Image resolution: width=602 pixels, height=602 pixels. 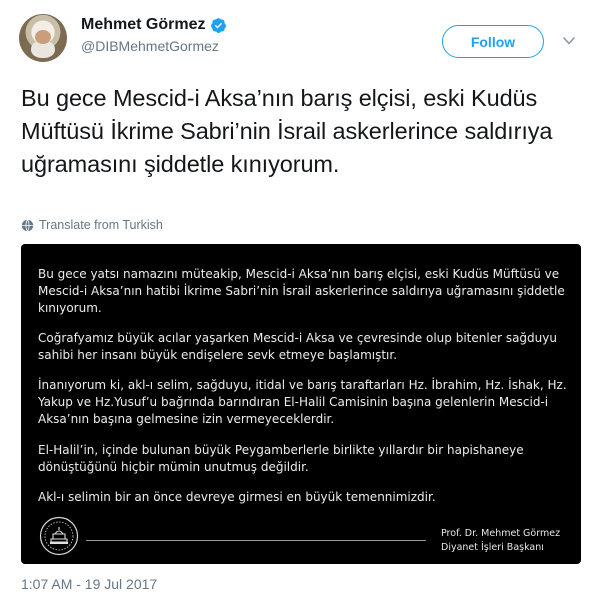 What do you see at coordinates (492, 547) in the screenshot?
I see `signer-title: Diyanet İşleri Başkanı` at bounding box center [492, 547].